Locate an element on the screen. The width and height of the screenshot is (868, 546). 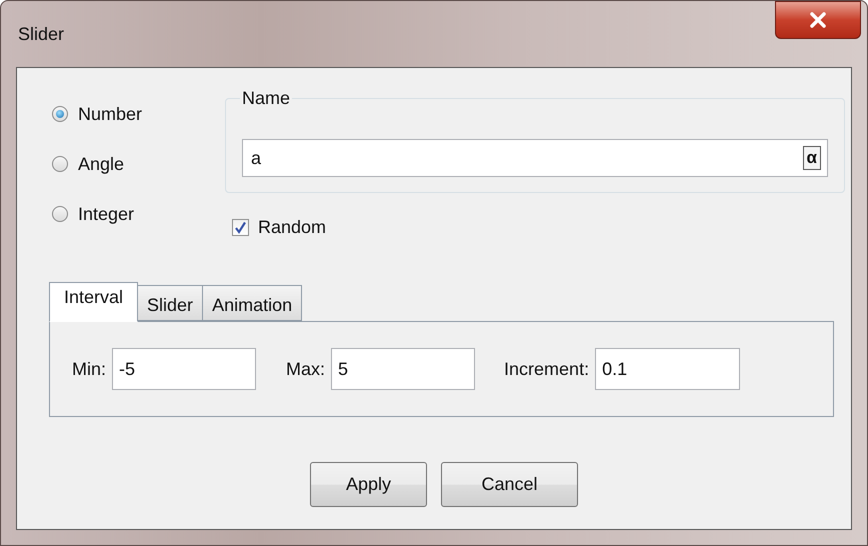
window-title: Slider is located at coordinates (41, 34).